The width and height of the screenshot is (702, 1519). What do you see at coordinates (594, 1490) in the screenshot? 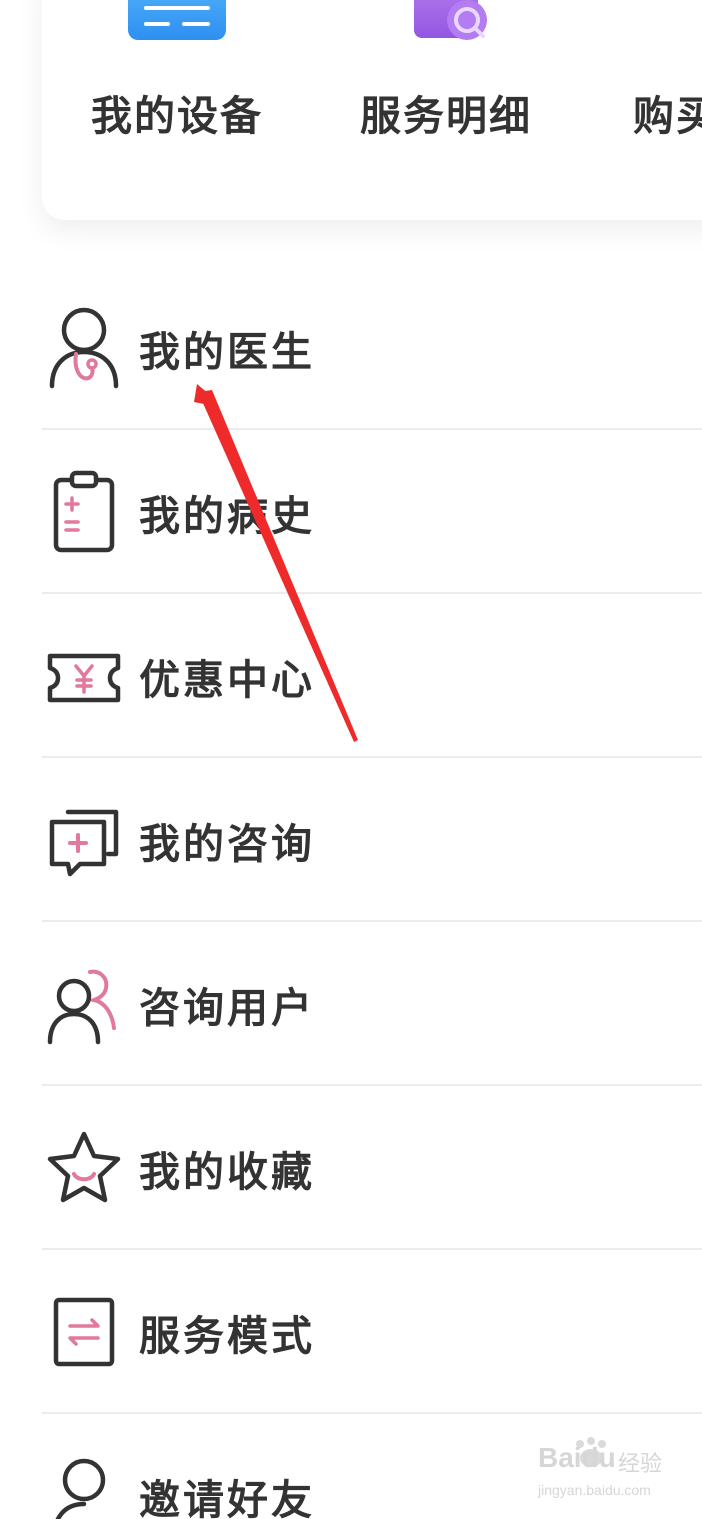
I see `watermark-url: jingyan.baidu.com` at bounding box center [594, 1490].